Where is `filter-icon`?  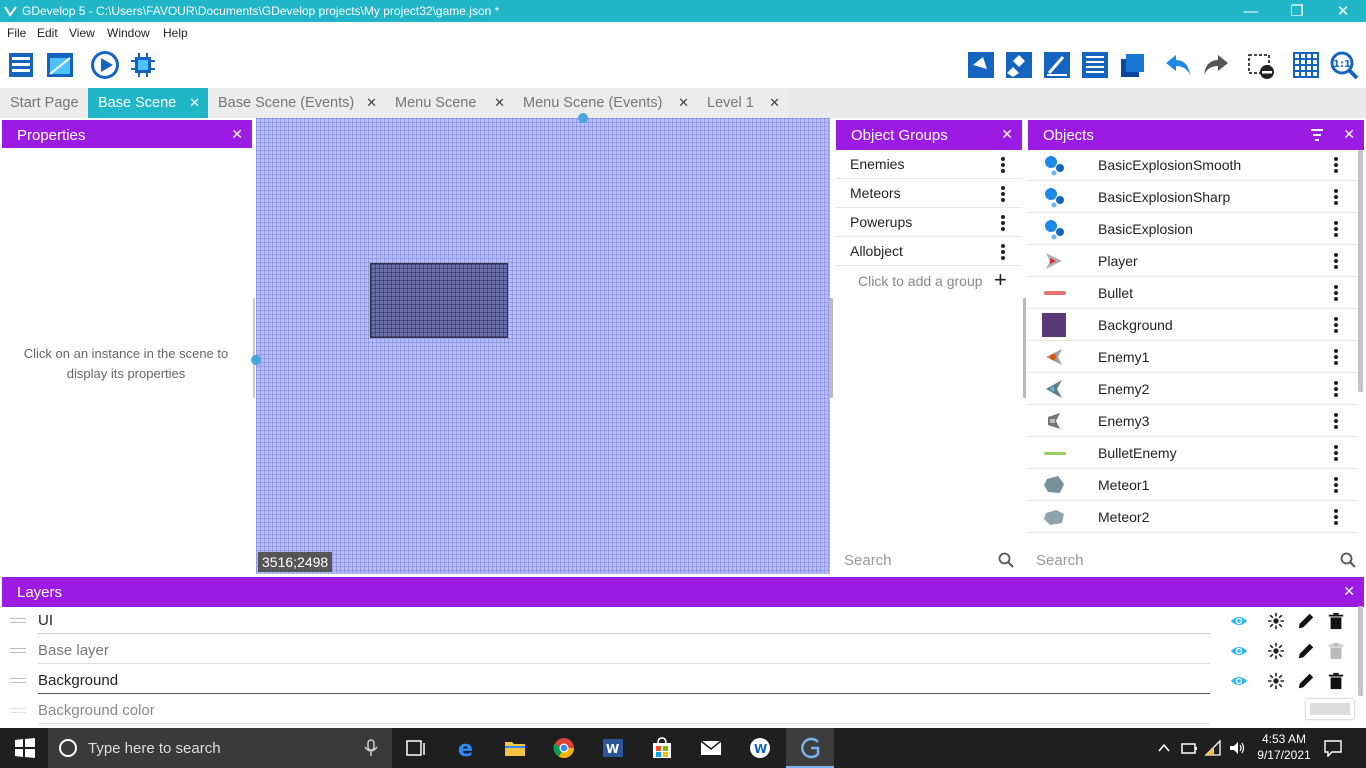
filter-icon is located at coordinates (1317, 135).